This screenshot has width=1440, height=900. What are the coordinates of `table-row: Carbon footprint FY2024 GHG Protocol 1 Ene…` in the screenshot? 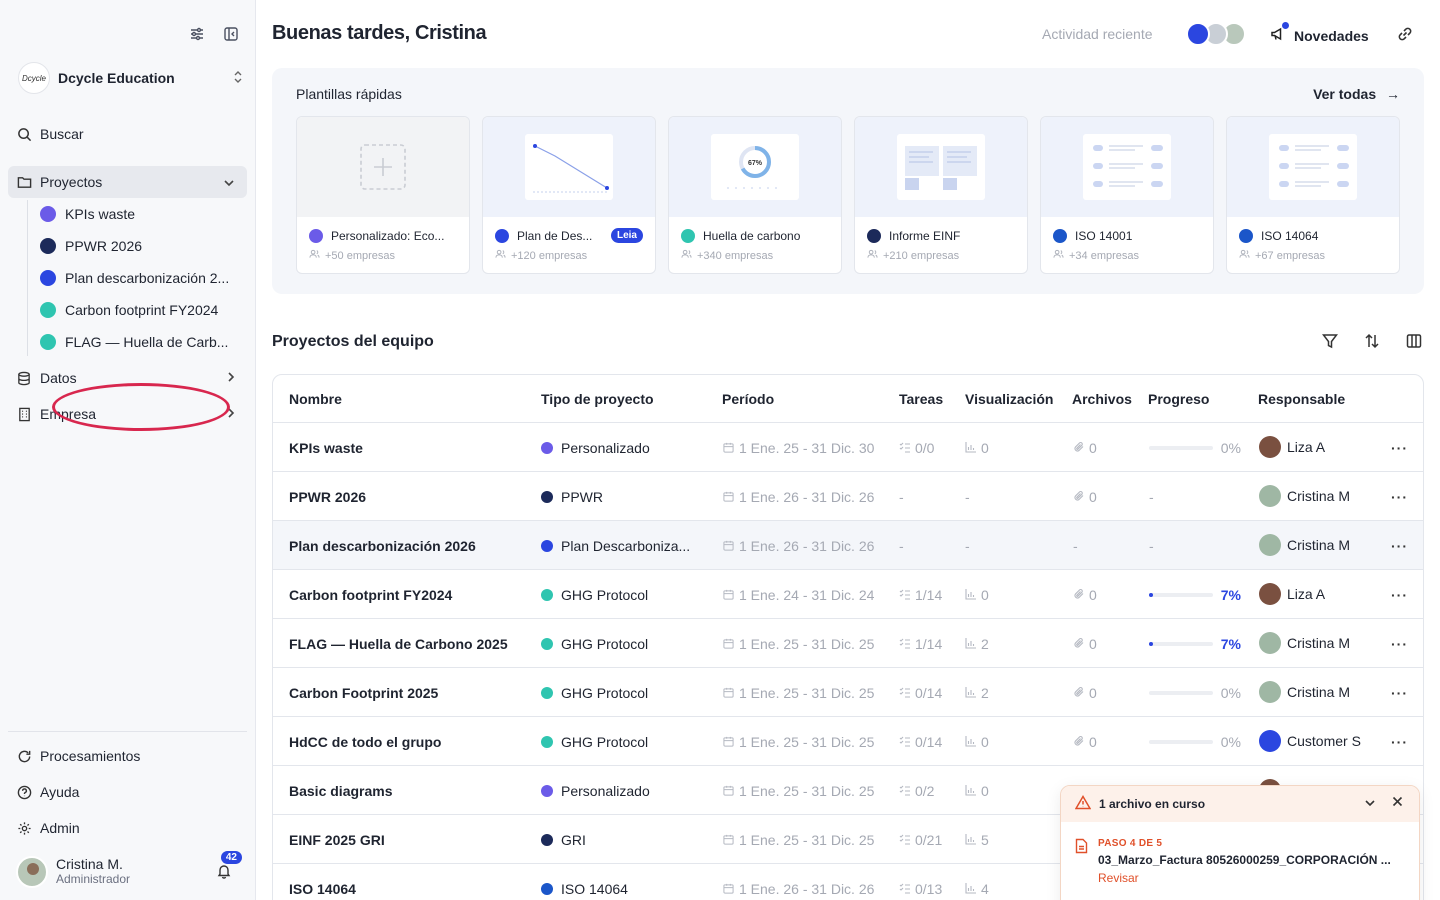 It's located at (848, 594).